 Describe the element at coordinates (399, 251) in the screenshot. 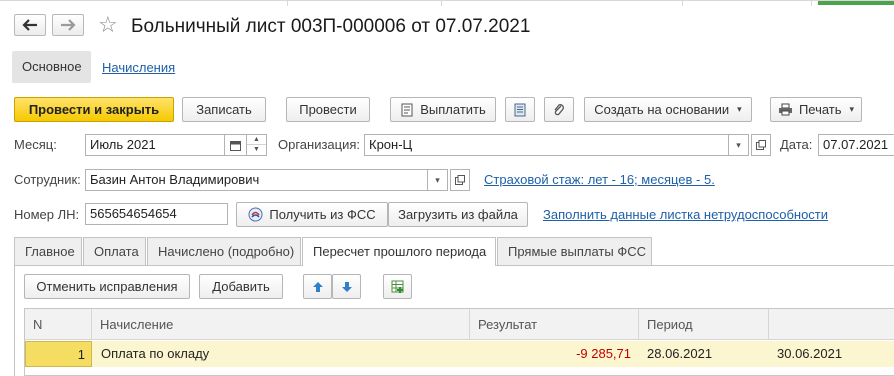

I see `tab-past-period-recalculation: Пересчет прошлого периода` at that location.